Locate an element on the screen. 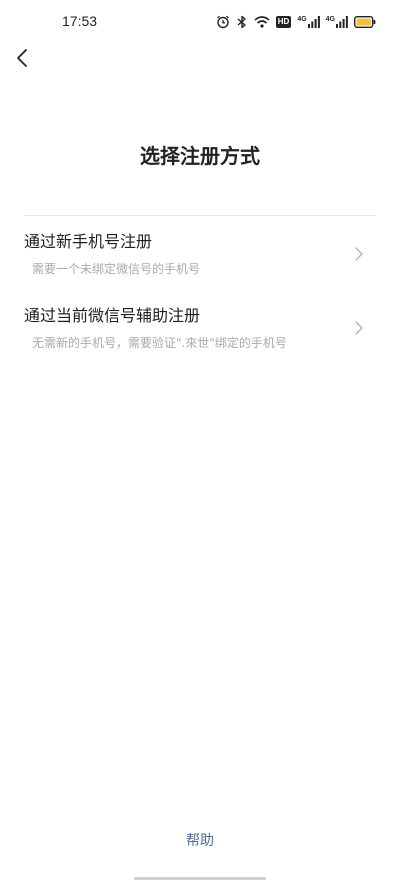 The image size is (400, 880). back-button is located at coordinates (22, 60).